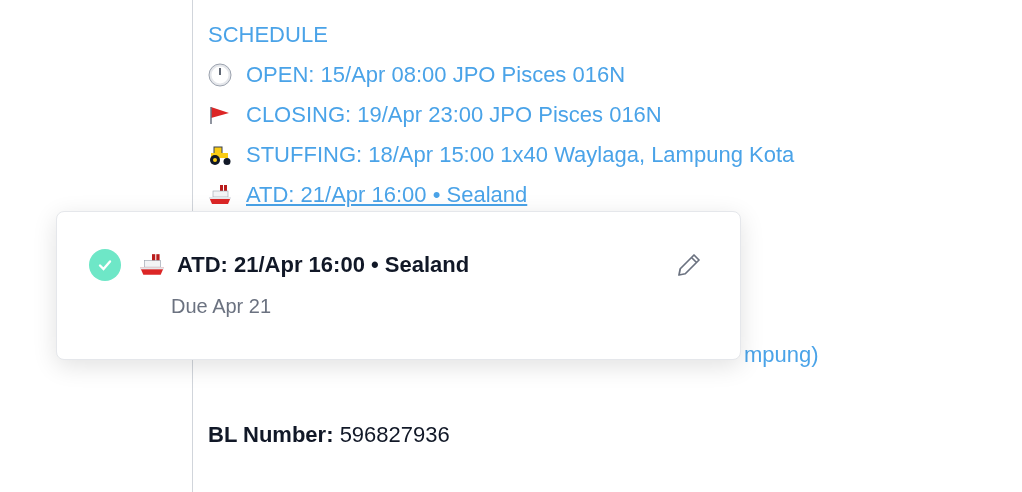  Describe the element at coordinates (454, 115) in the screenshot. I see `schedule-entry: CLOSING: 19/Apr 23:00 JPO Pisces 016N` at that location.